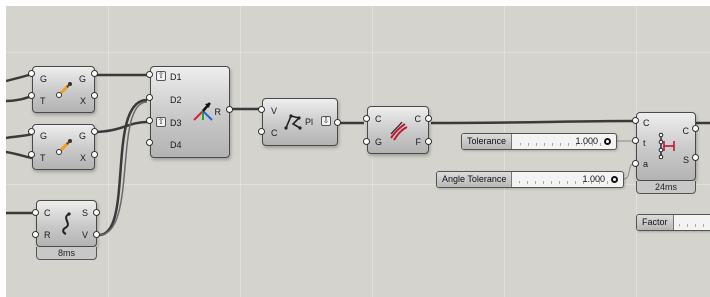 The width and height of the screenshot is (710, 297). Describe the element at coordinates (666, 187) in the screenshot. I see `simplify-timer: 24ms` at that location.